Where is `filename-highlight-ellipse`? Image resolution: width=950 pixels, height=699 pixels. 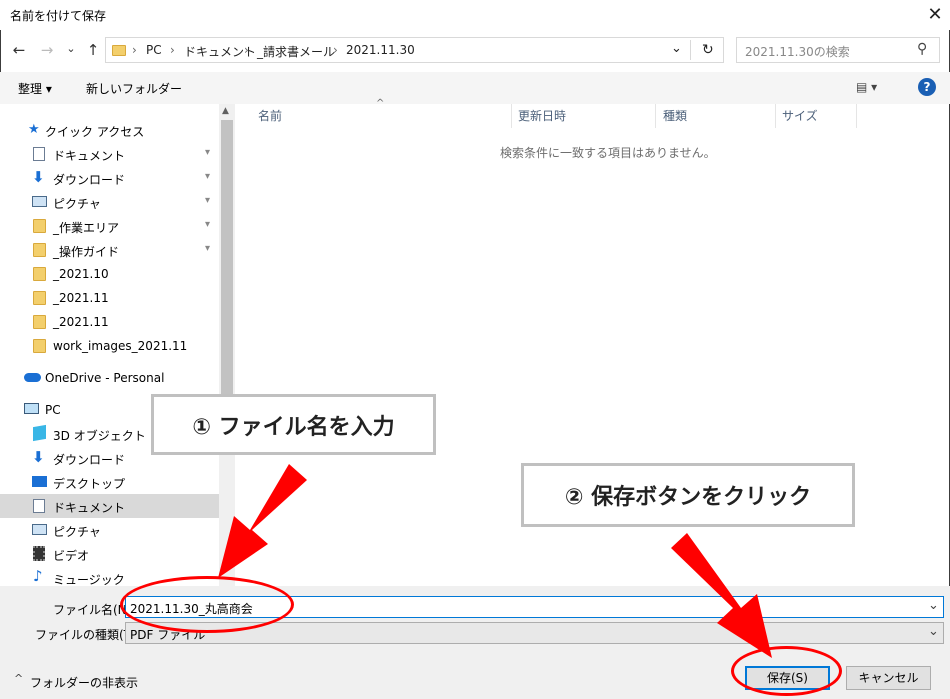 filename-highlight-ellipse is located at coordinates (207, 604).